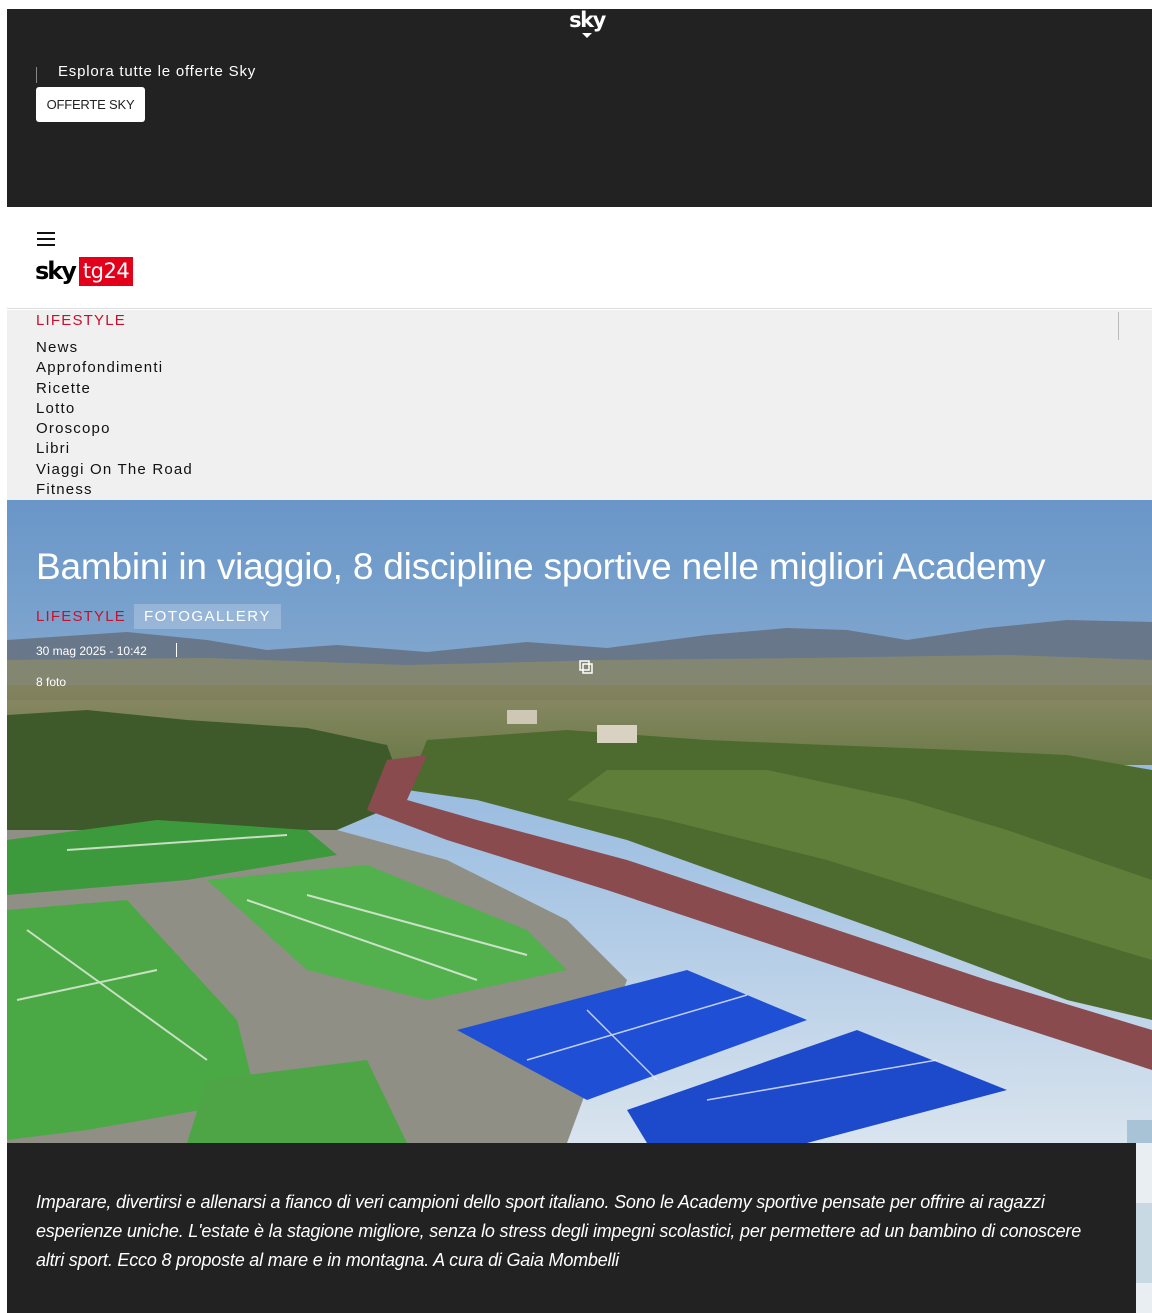 This screenshot has height=1313, width=1152. I want to click on sky-logo: sky, so click(587, 26).